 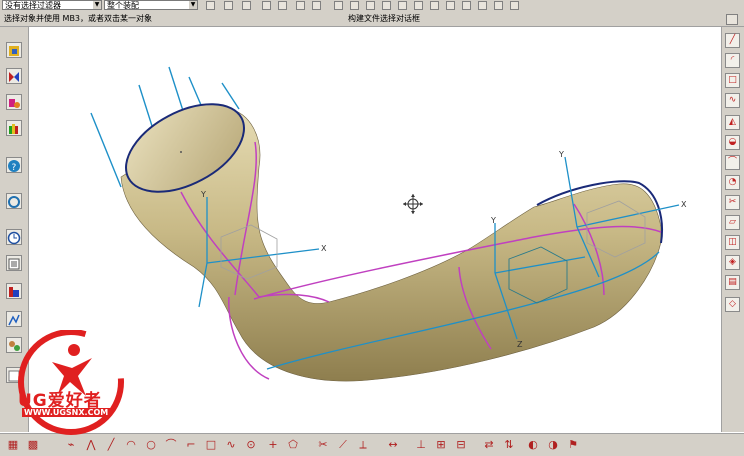 I want to click on snap-circle-icon, so click(x=418, y=5).